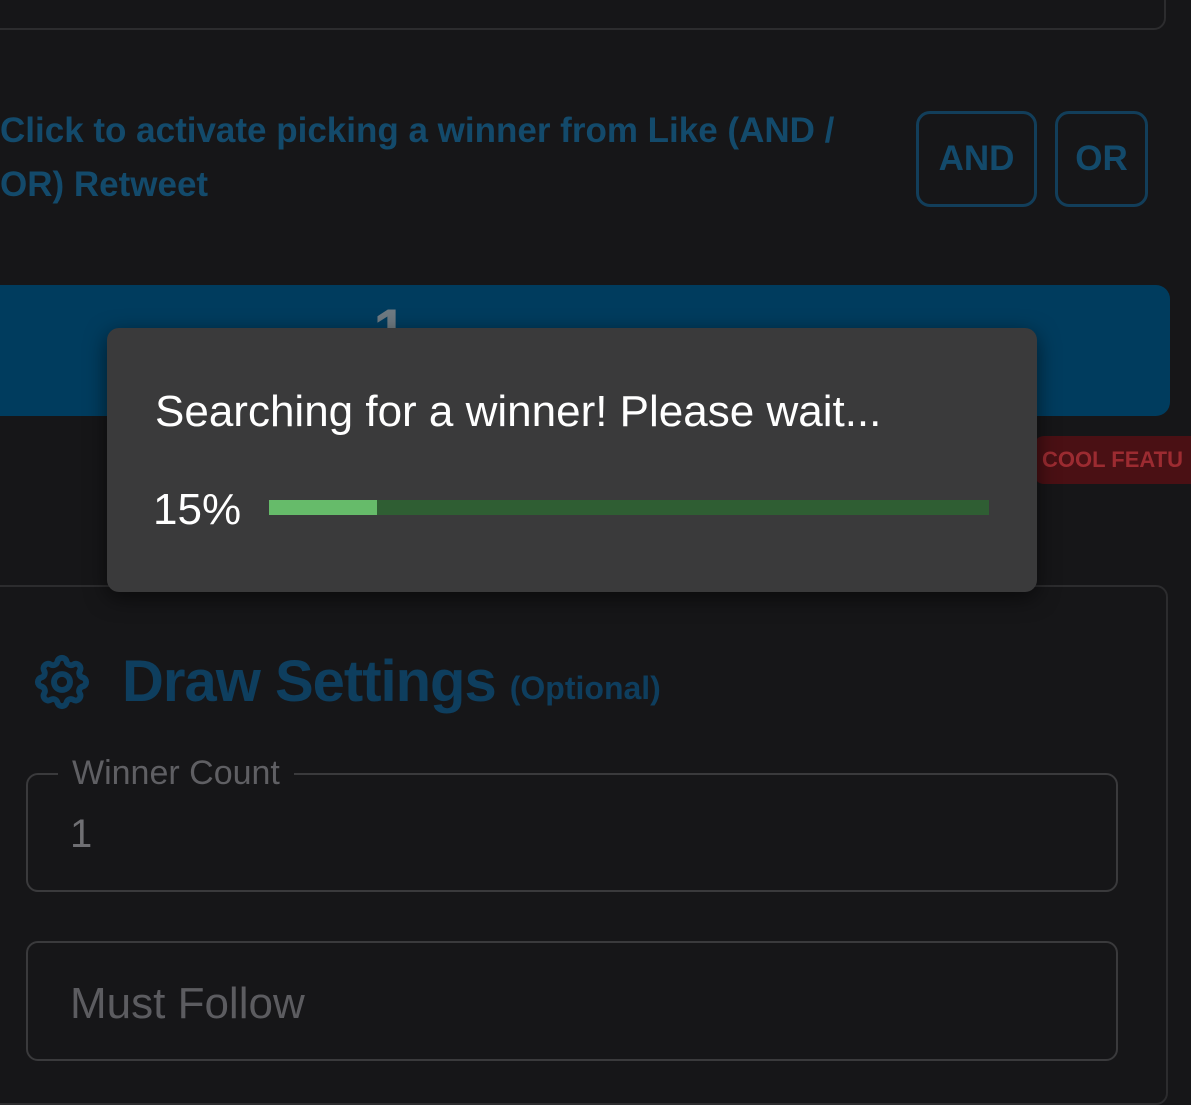 The width and height of the screenshot is (1191, 1105). Describe the element at coordinates (187, 1003) in the screenshot. I see `must-follow-placeholder: Must Follow` at that location.